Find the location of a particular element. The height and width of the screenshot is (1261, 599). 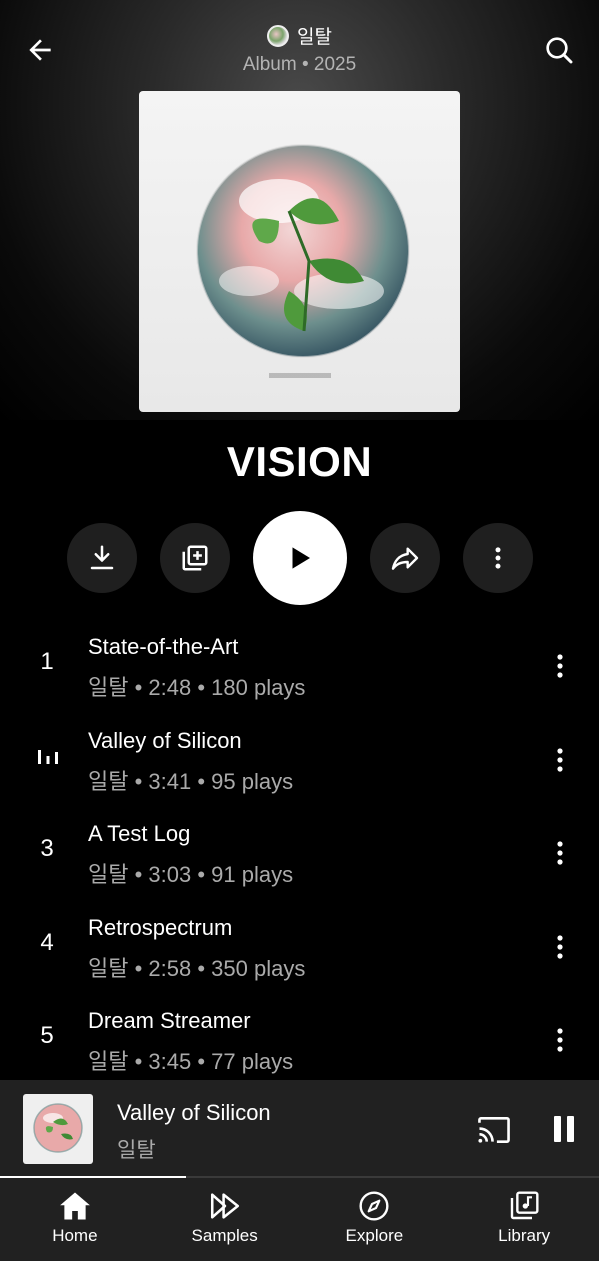

download-button is located at coordinates (102, 558).